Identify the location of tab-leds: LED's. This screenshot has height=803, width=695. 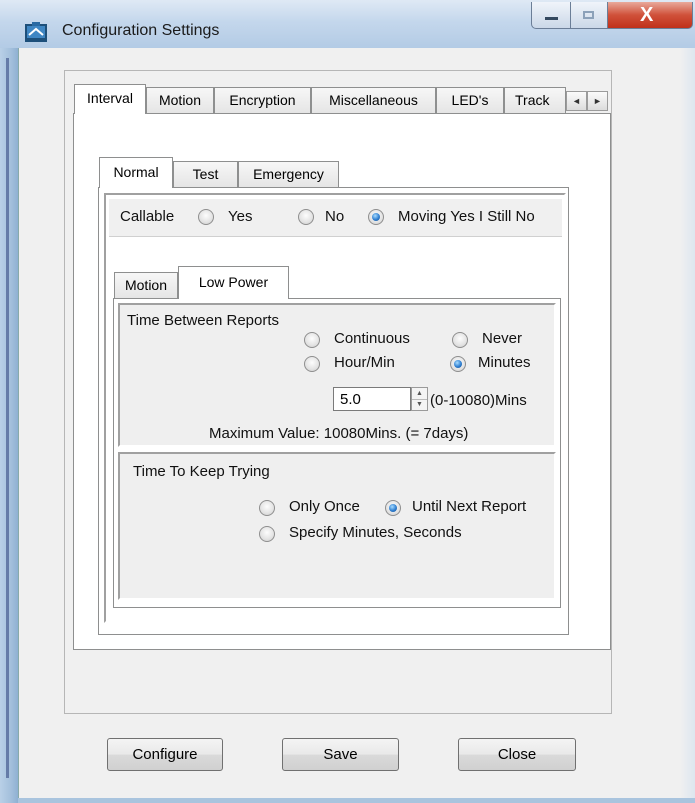
(470, 100).